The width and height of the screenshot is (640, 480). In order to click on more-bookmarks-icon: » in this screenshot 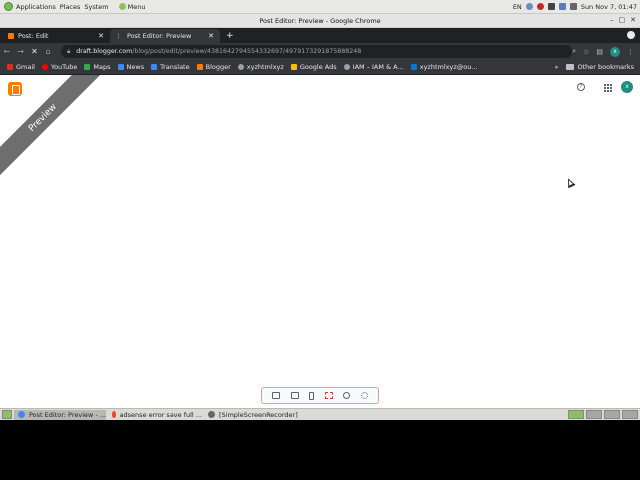, I will do `click(557, 67)`.